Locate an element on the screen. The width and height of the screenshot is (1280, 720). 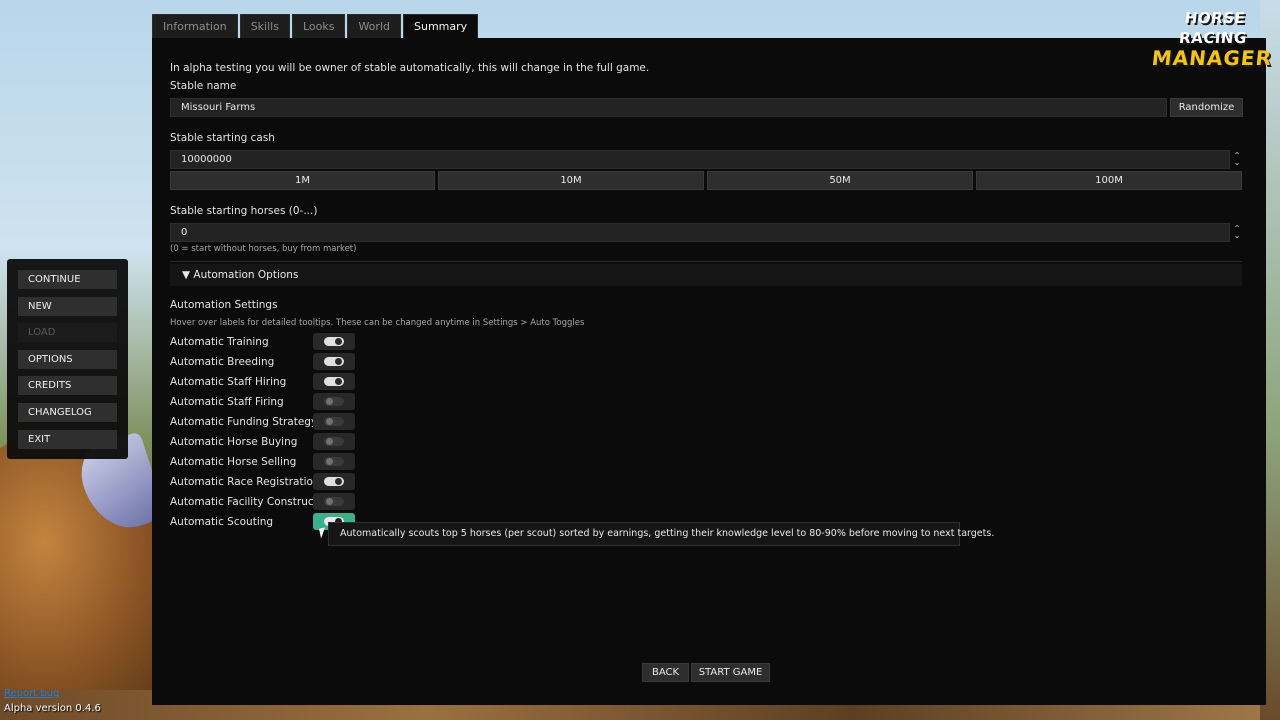
toggle-row-funding-strategy: Automatic Funding Strategy is located at coordinates (265, 423).